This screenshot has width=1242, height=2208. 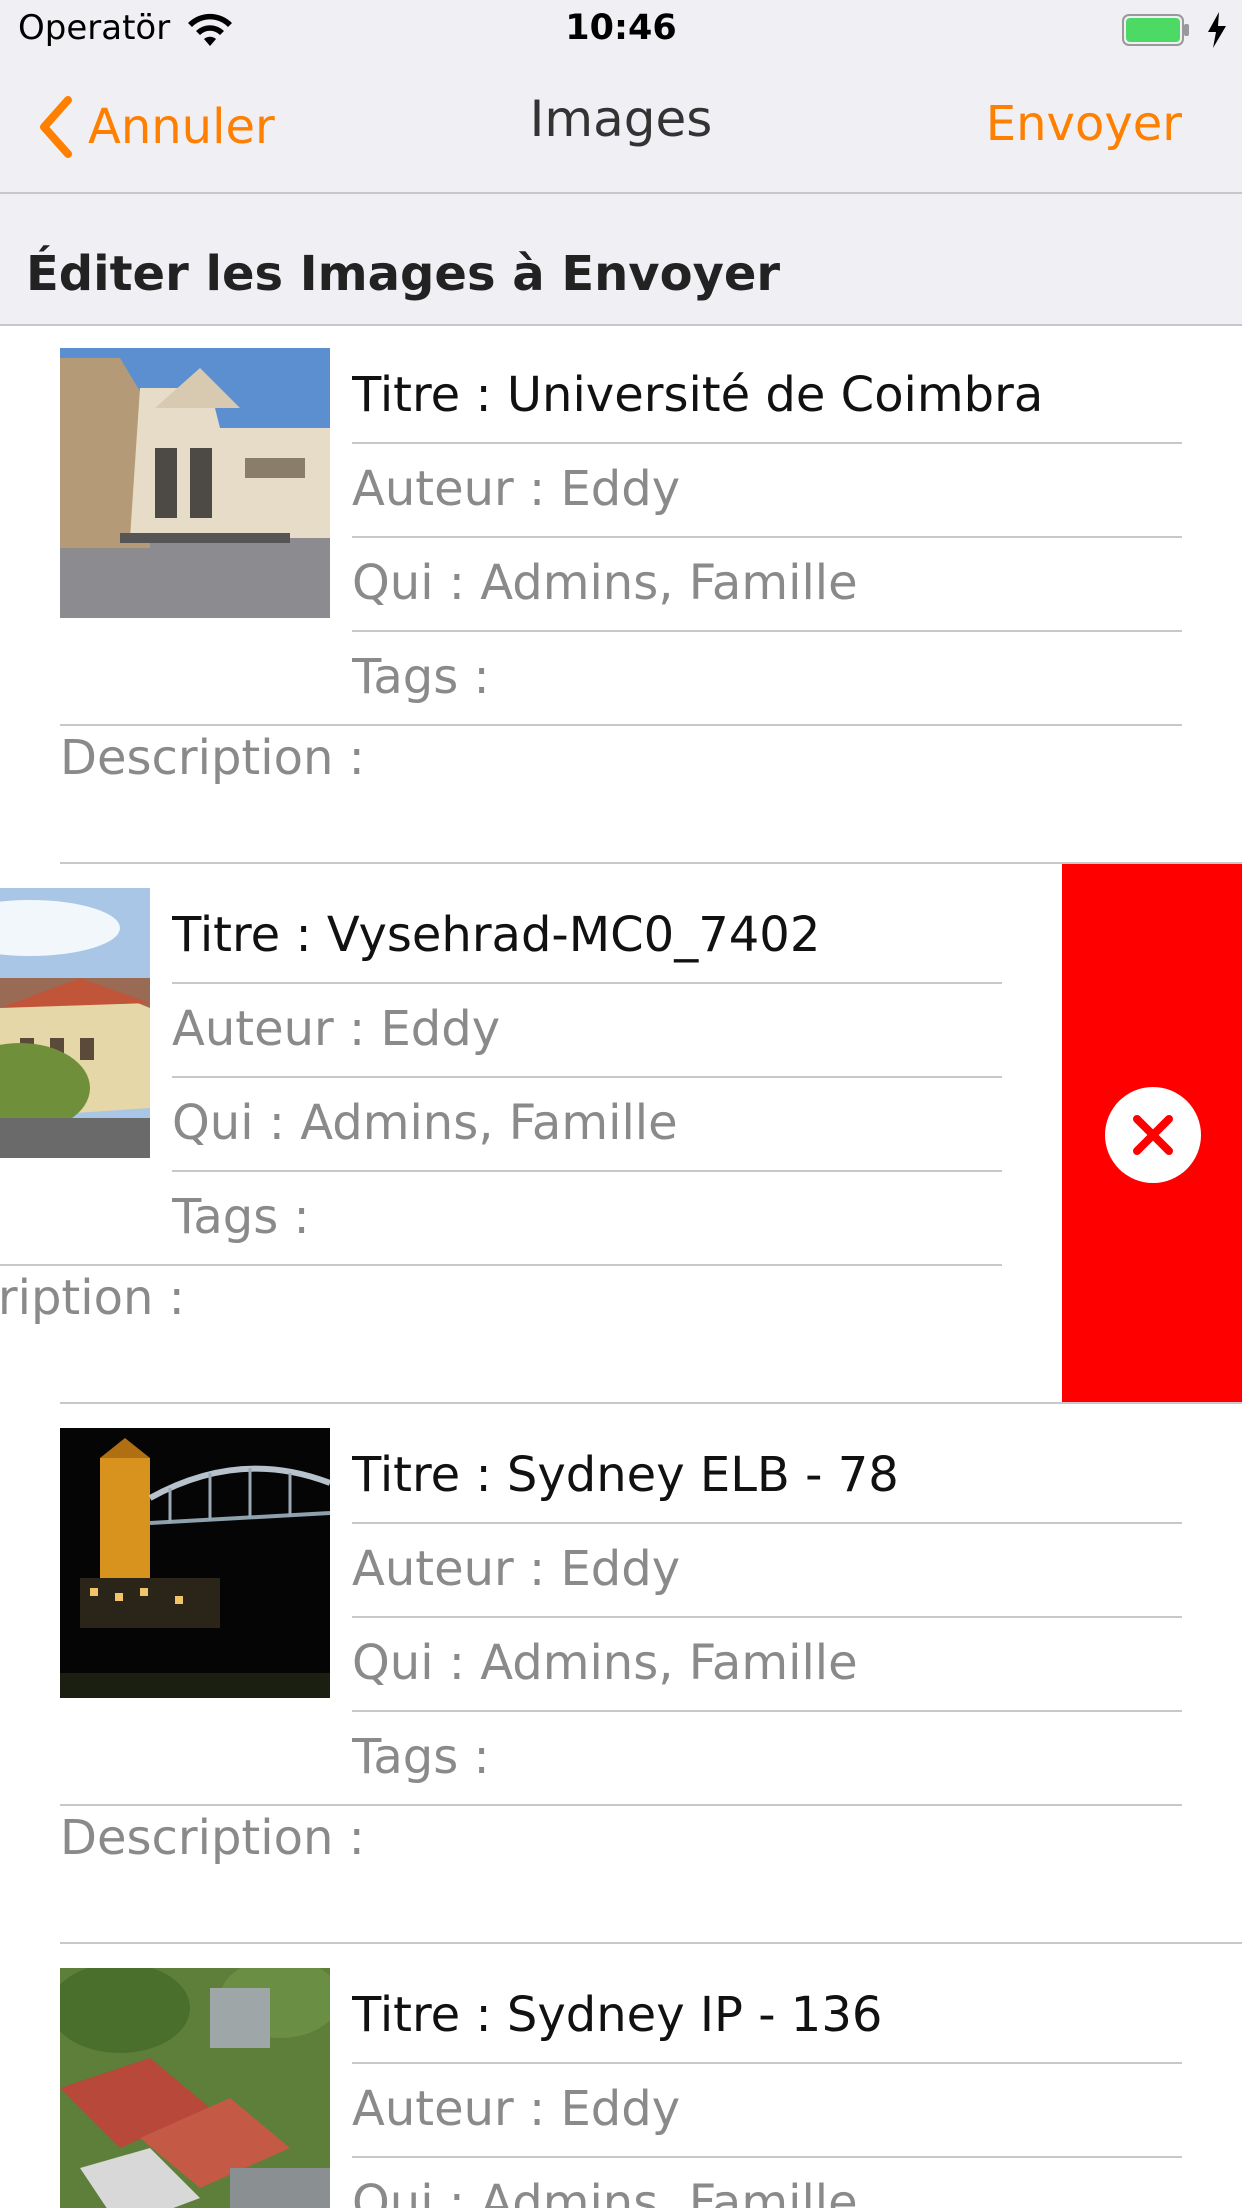 I want to click on clock: 10:46, so click(x=621, y=28).